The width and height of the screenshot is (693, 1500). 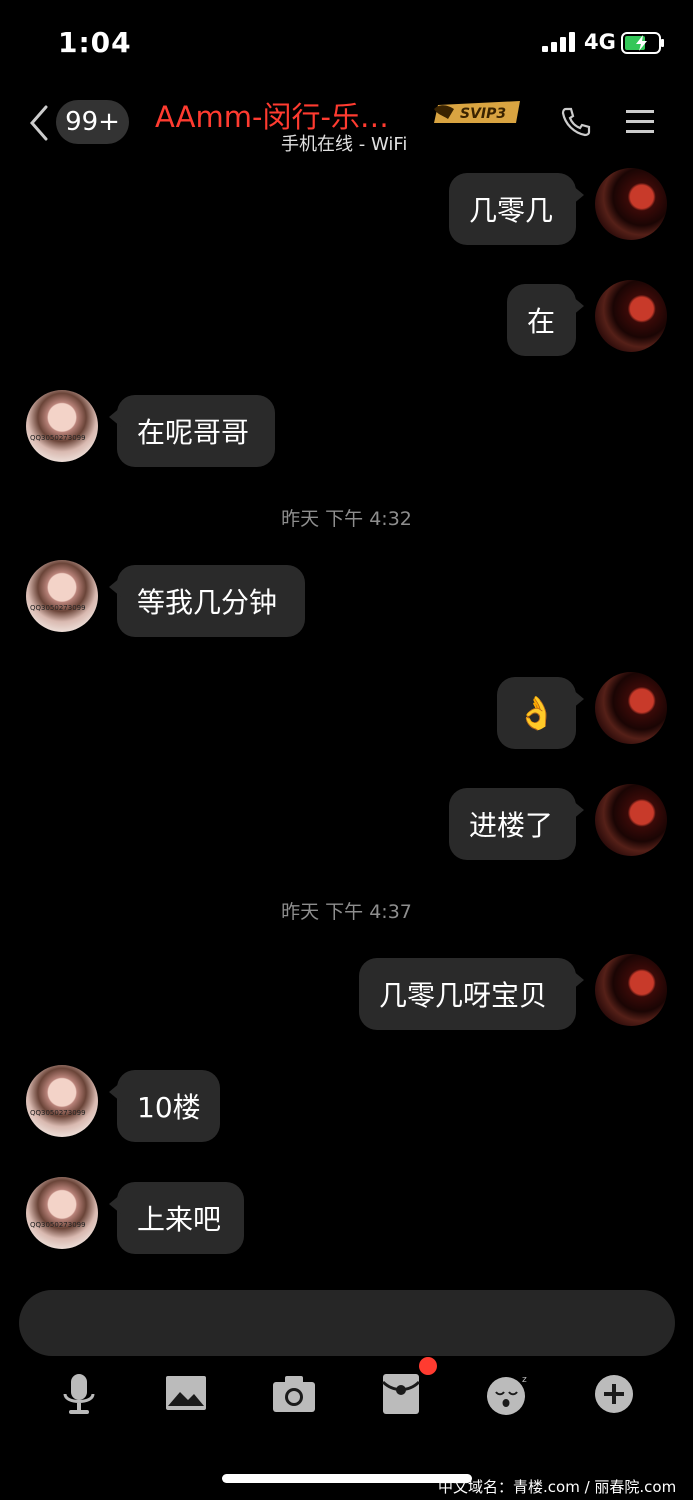 I want to click on sticker-icon: z, so click(x=508, y=1394).